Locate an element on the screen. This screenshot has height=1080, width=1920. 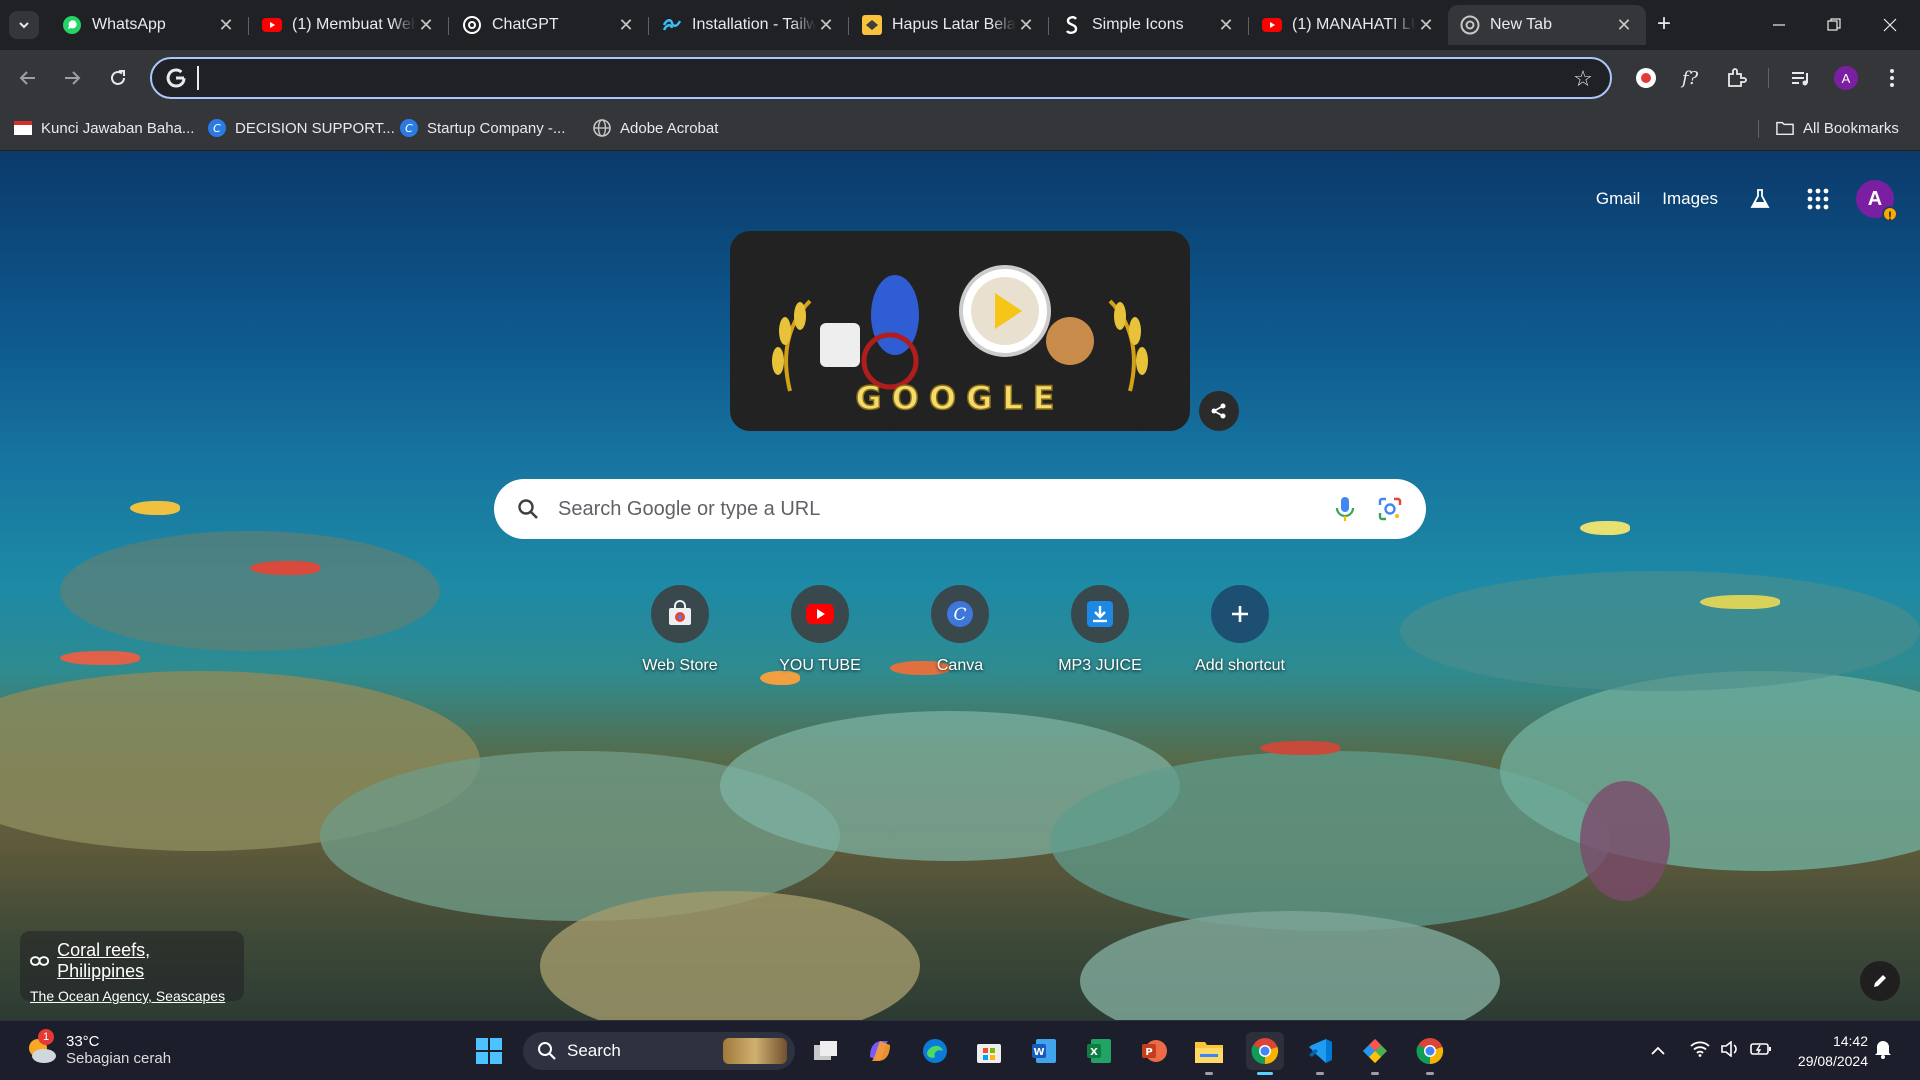
tab-tailwind: Installation - Tailwind CSS ✕ is located at coordinates (749, 25).